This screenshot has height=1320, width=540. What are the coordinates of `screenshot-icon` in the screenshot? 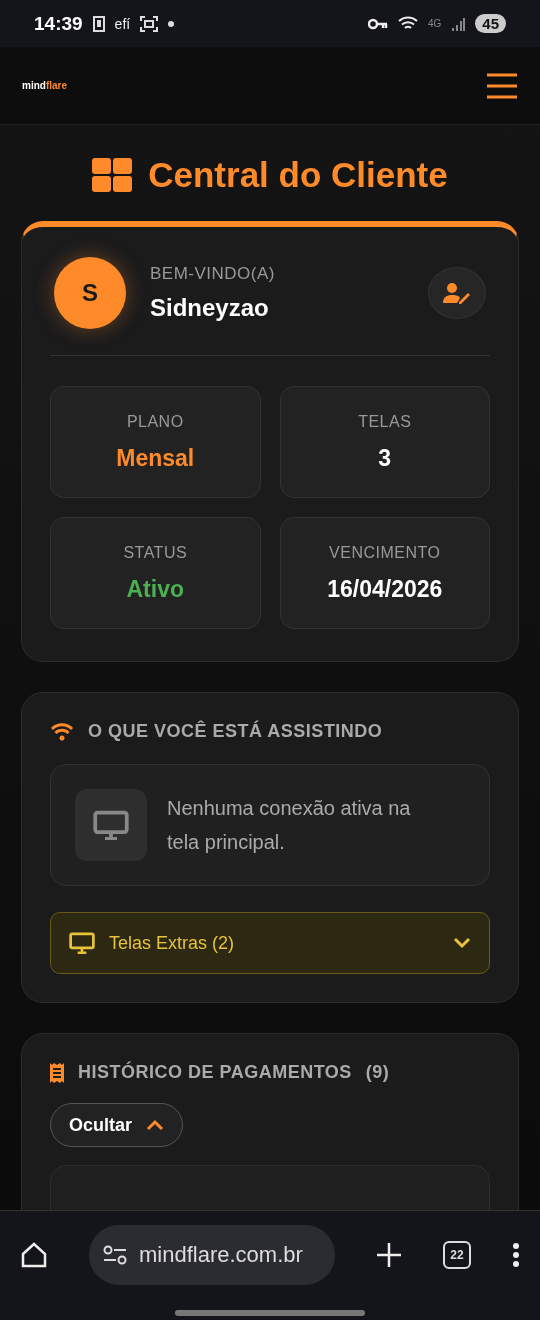 It's located at (149, 23).